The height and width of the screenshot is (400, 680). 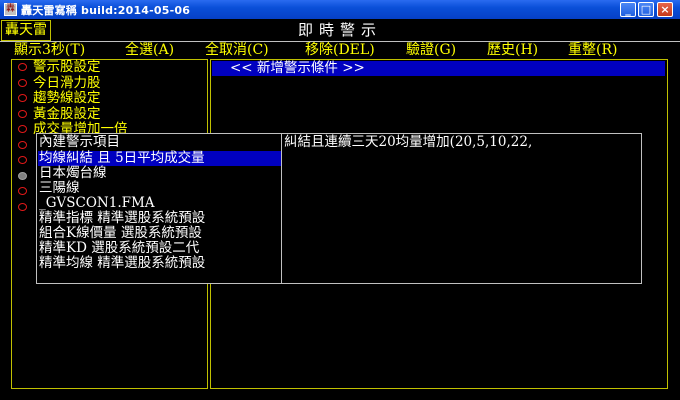 I want to click on alert-item: 警示股設定, so click(x=111, y=68).